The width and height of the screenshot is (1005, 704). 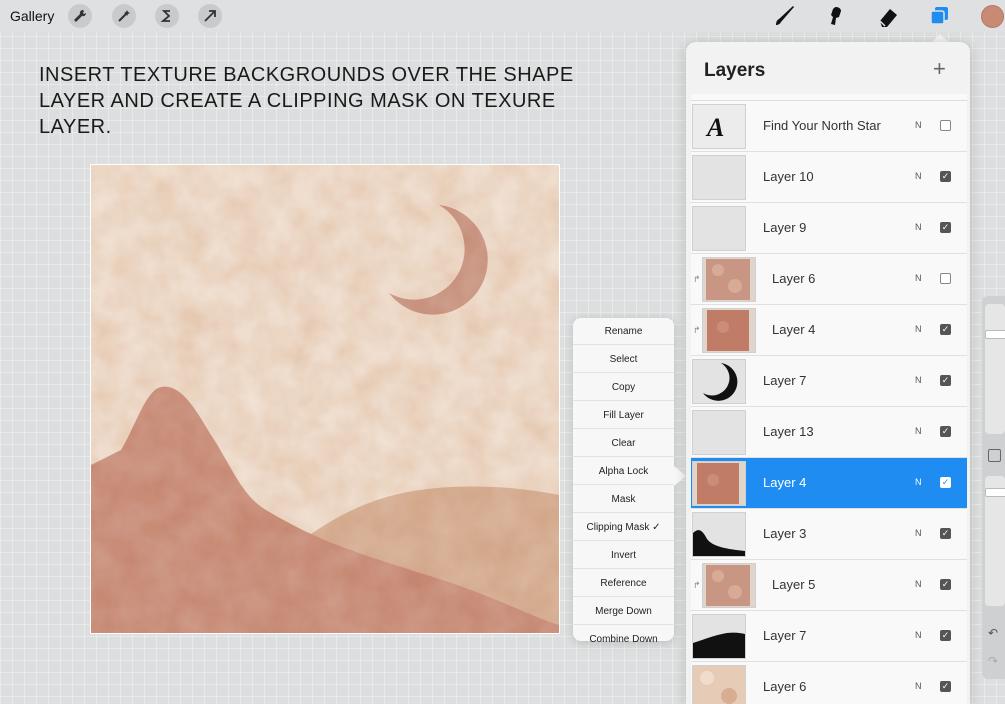 What do you see at coordinates (785, 380) in the screenshot?
I see `layer-name: Layer 7` at bounding box center [785, 380].